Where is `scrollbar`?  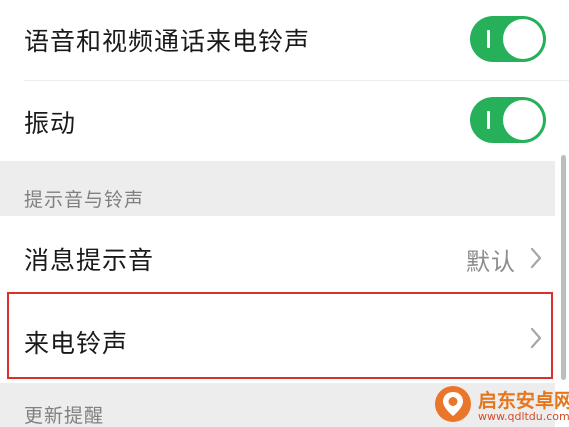 scrollbar is located at coordinates (563, 267).